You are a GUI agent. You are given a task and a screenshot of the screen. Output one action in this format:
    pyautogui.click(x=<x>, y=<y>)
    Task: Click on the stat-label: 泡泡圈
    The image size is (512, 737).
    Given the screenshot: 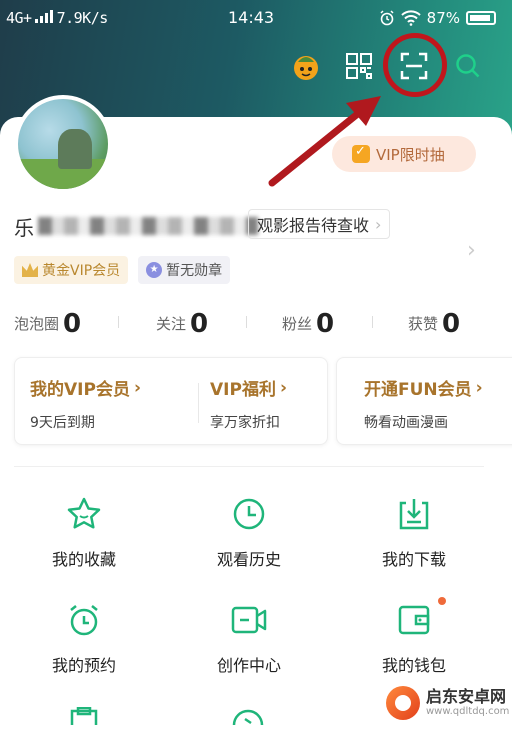 What is the action you would take?
    pyautogui.click(x=37, y=324)
    